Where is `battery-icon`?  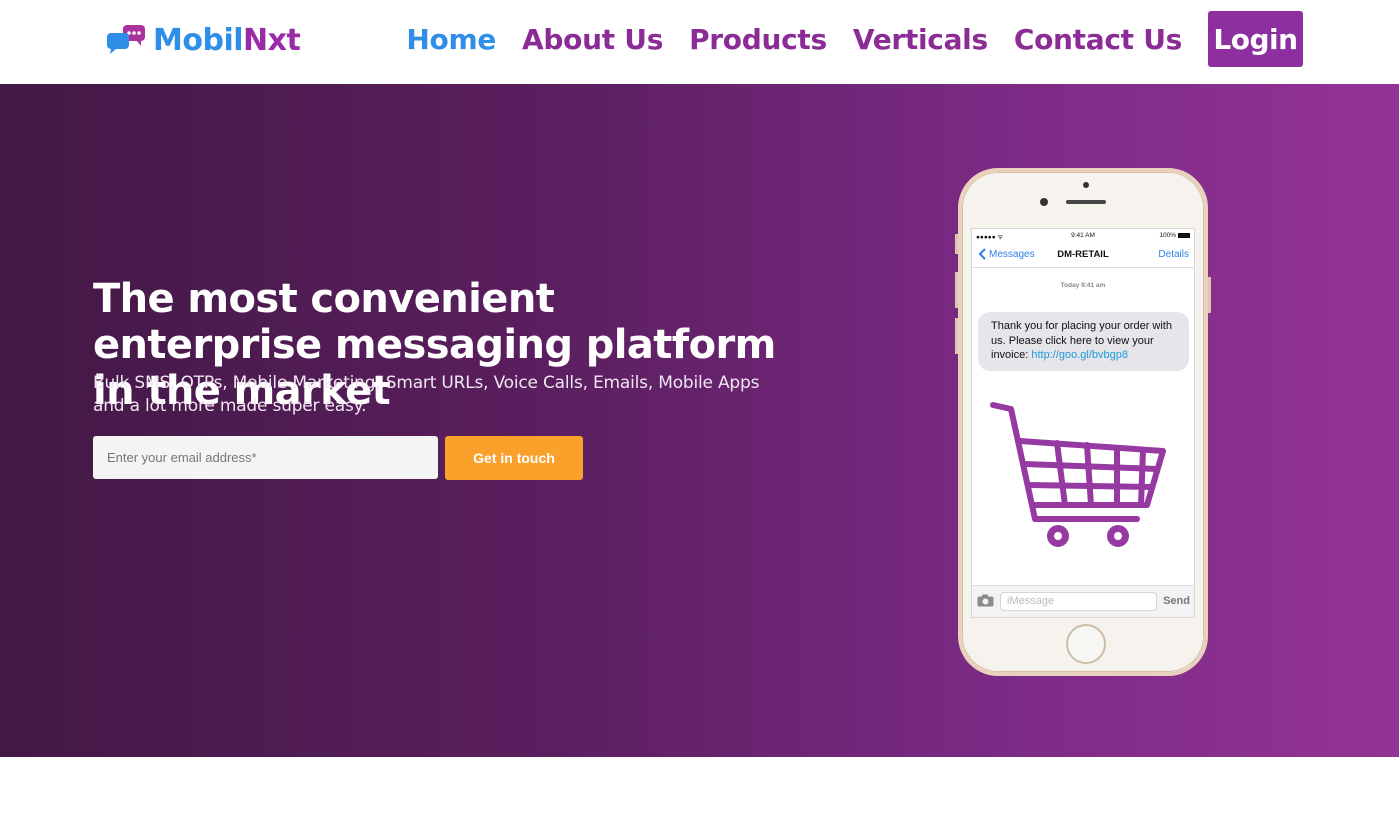
battery-icon is located at coordinates (1184, 235).